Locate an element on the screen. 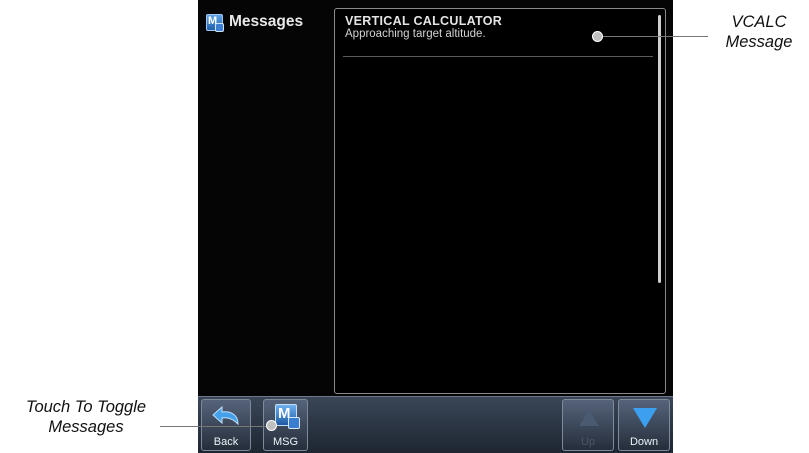 This screenshot has width=809, height=453. back-label: Back is located at coordinates (226, 442).